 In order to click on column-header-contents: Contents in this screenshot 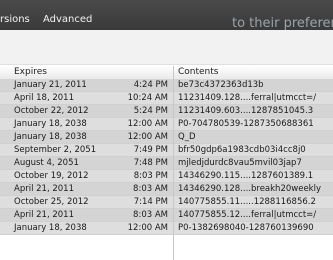, I will do `click(198, 72)`.